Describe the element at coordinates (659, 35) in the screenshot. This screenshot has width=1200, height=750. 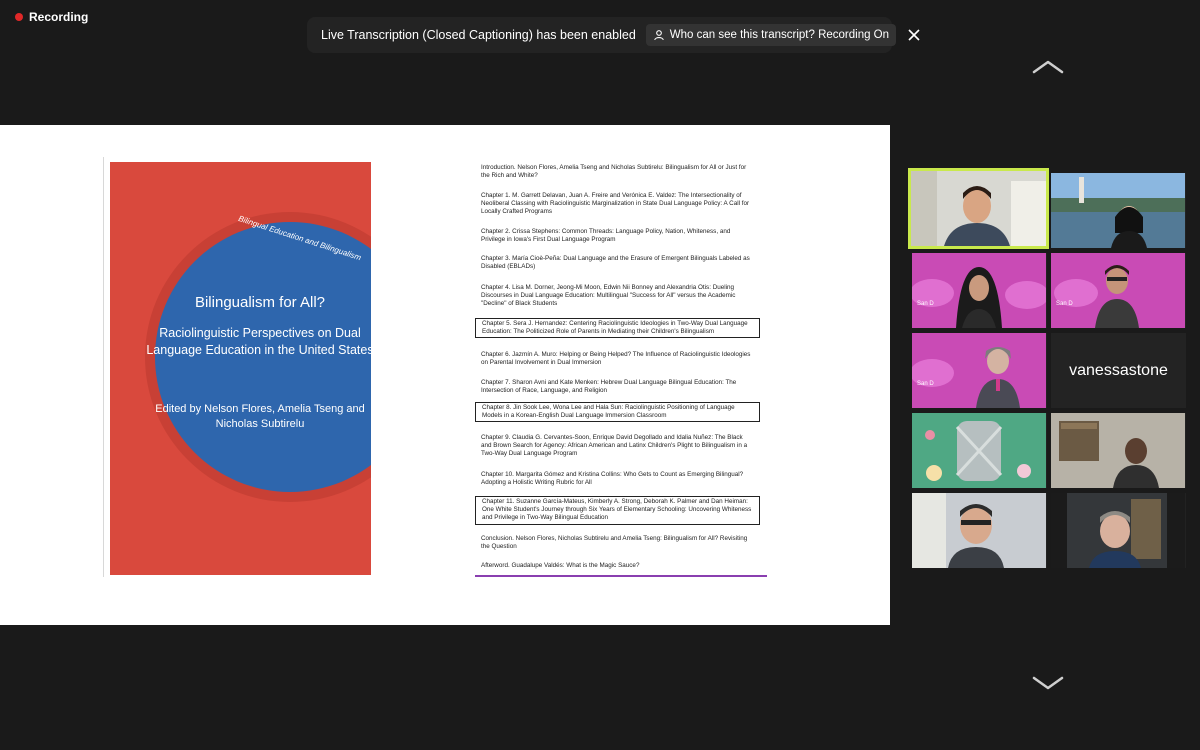
I see `person-icon` at that location.